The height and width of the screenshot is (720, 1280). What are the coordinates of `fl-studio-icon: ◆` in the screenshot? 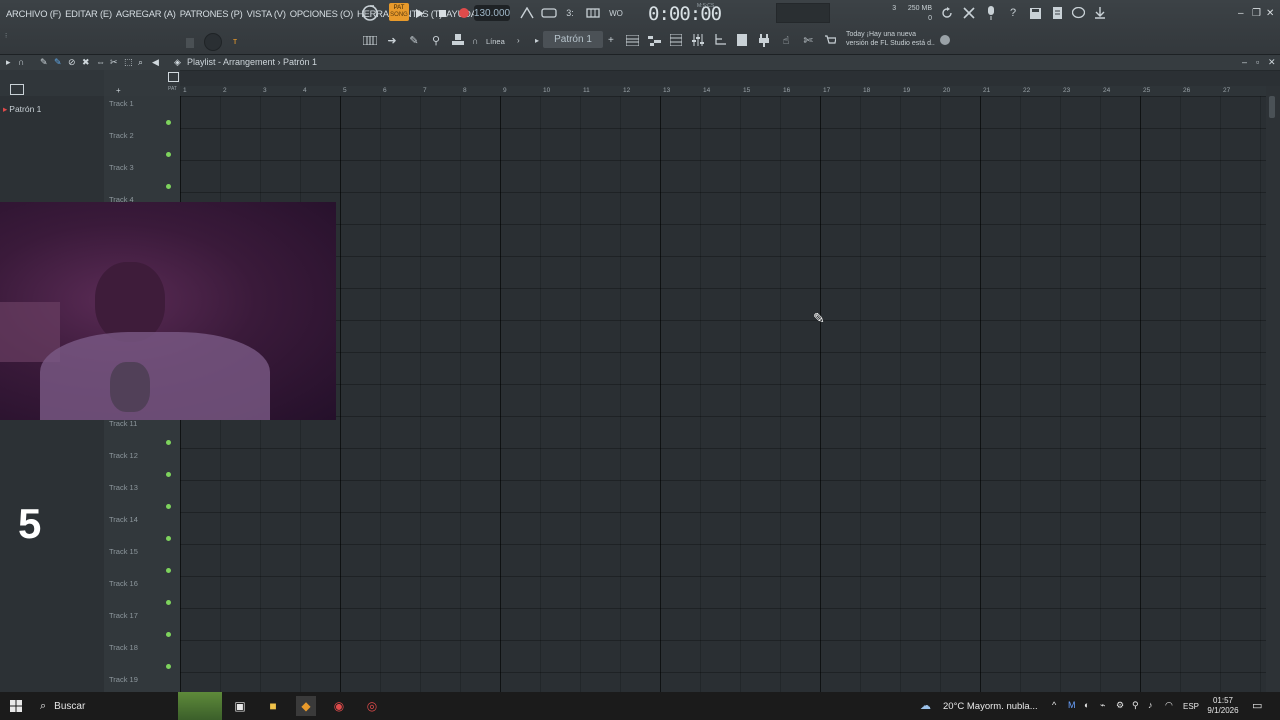 It's located at (306, 706).